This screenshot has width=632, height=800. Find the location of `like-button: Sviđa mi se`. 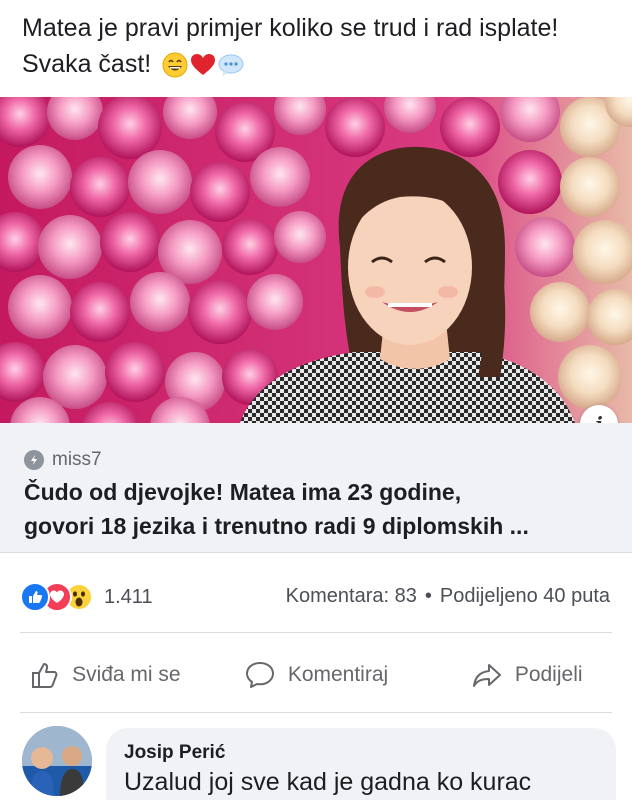

like-button: Sviđa mi se is located at coordinates (105, 675).